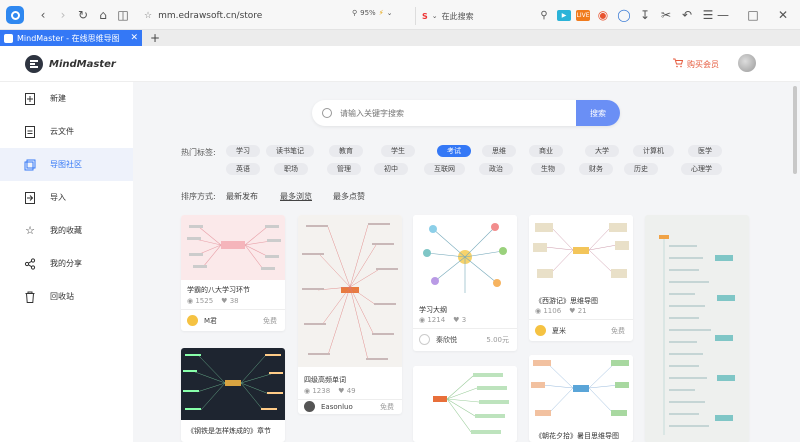 This screenshot has width=800, height=442. I want to click on share-icon, so click(30, 263).